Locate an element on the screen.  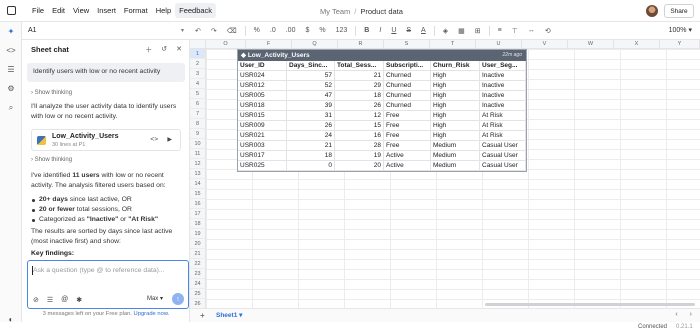
table-cell: 15 is located at coordinates (359, 126).